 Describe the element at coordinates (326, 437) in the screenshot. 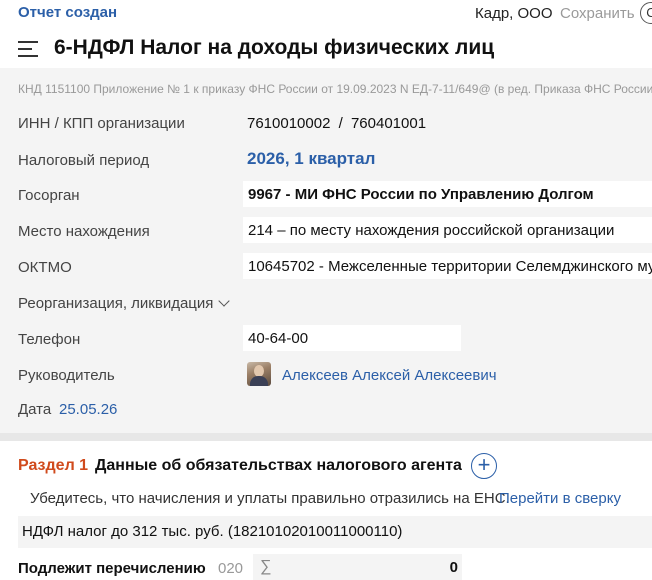

I see `section-divider` at that location.